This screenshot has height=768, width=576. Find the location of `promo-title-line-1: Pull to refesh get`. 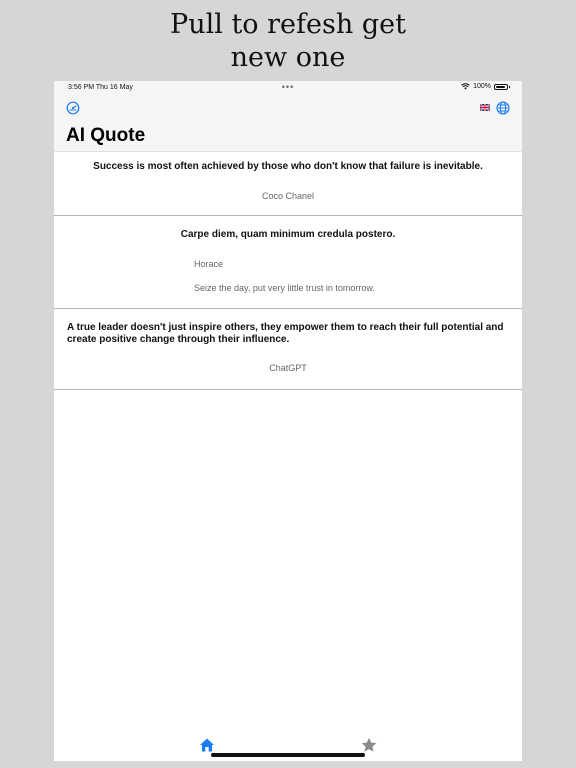

promo-title-line-1: Pull to refesh get is located at coordinates (288, 24).